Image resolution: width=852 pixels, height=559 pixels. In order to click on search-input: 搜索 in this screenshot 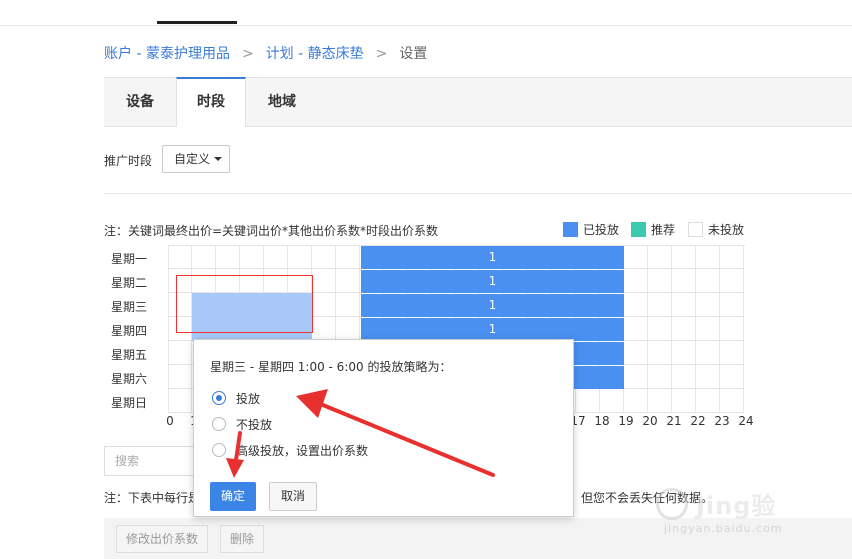, I will do `click(149, 461)`.